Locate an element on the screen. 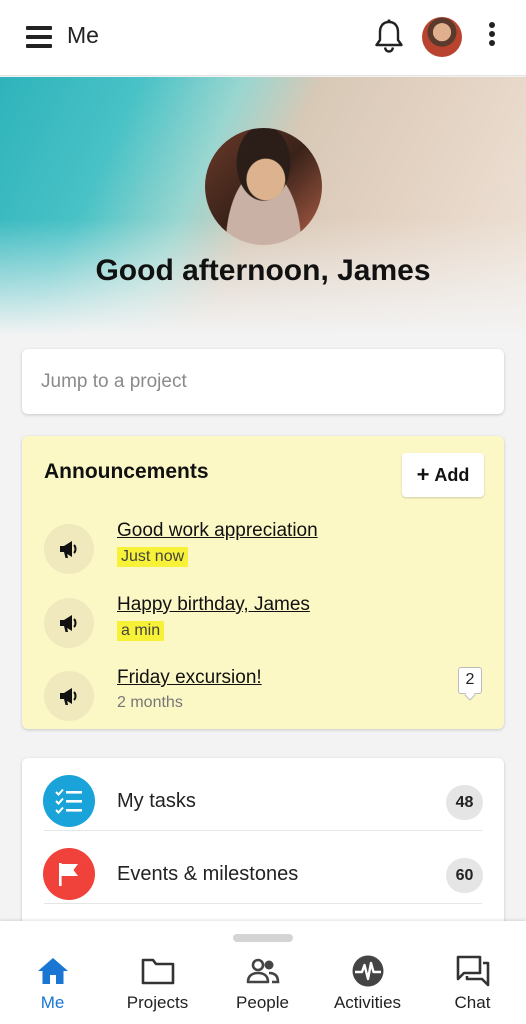 Image resolution: width=526 pixels, height=1024 pixels. tab-label: Activities is located at coordinates (367, 1002).